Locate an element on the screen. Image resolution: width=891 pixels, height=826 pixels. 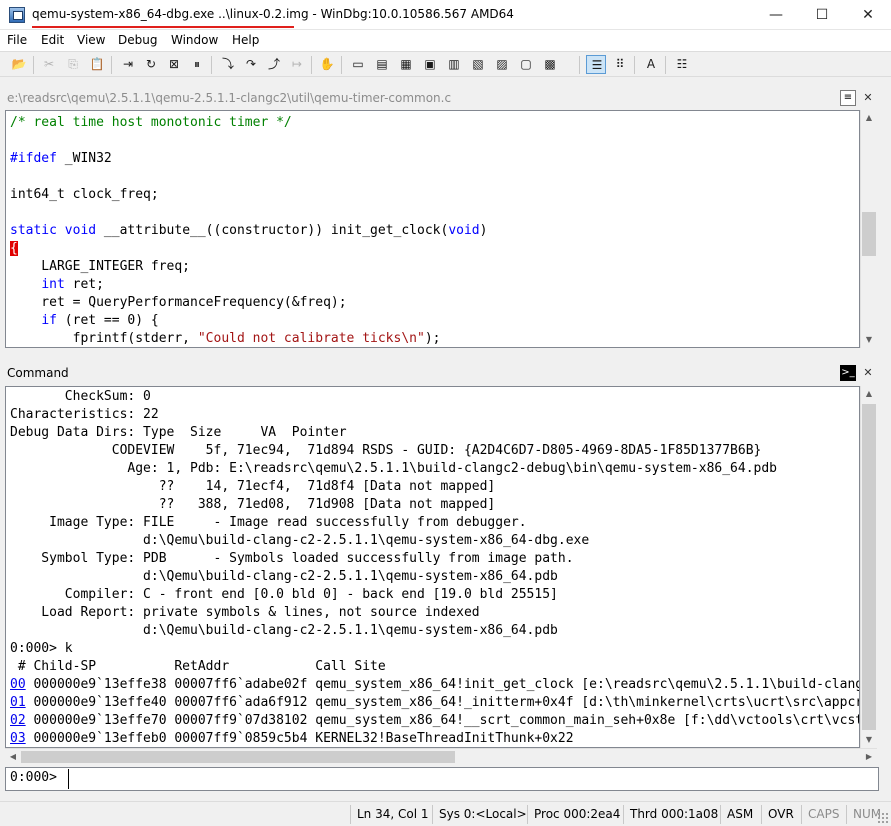
hand-icon: ✋ is located at coordinates (327, 64).